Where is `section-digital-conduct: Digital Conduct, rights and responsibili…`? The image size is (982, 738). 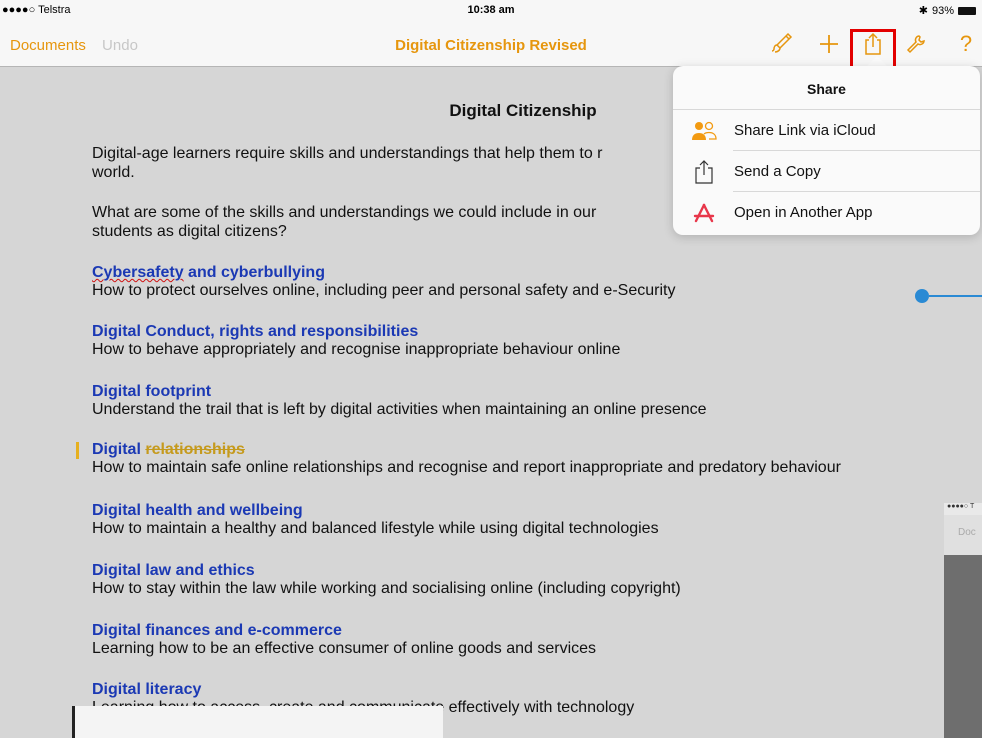
section-digital-conduct: Digital Conduct, rights and responsibili… is located at coordinates (356, 341).